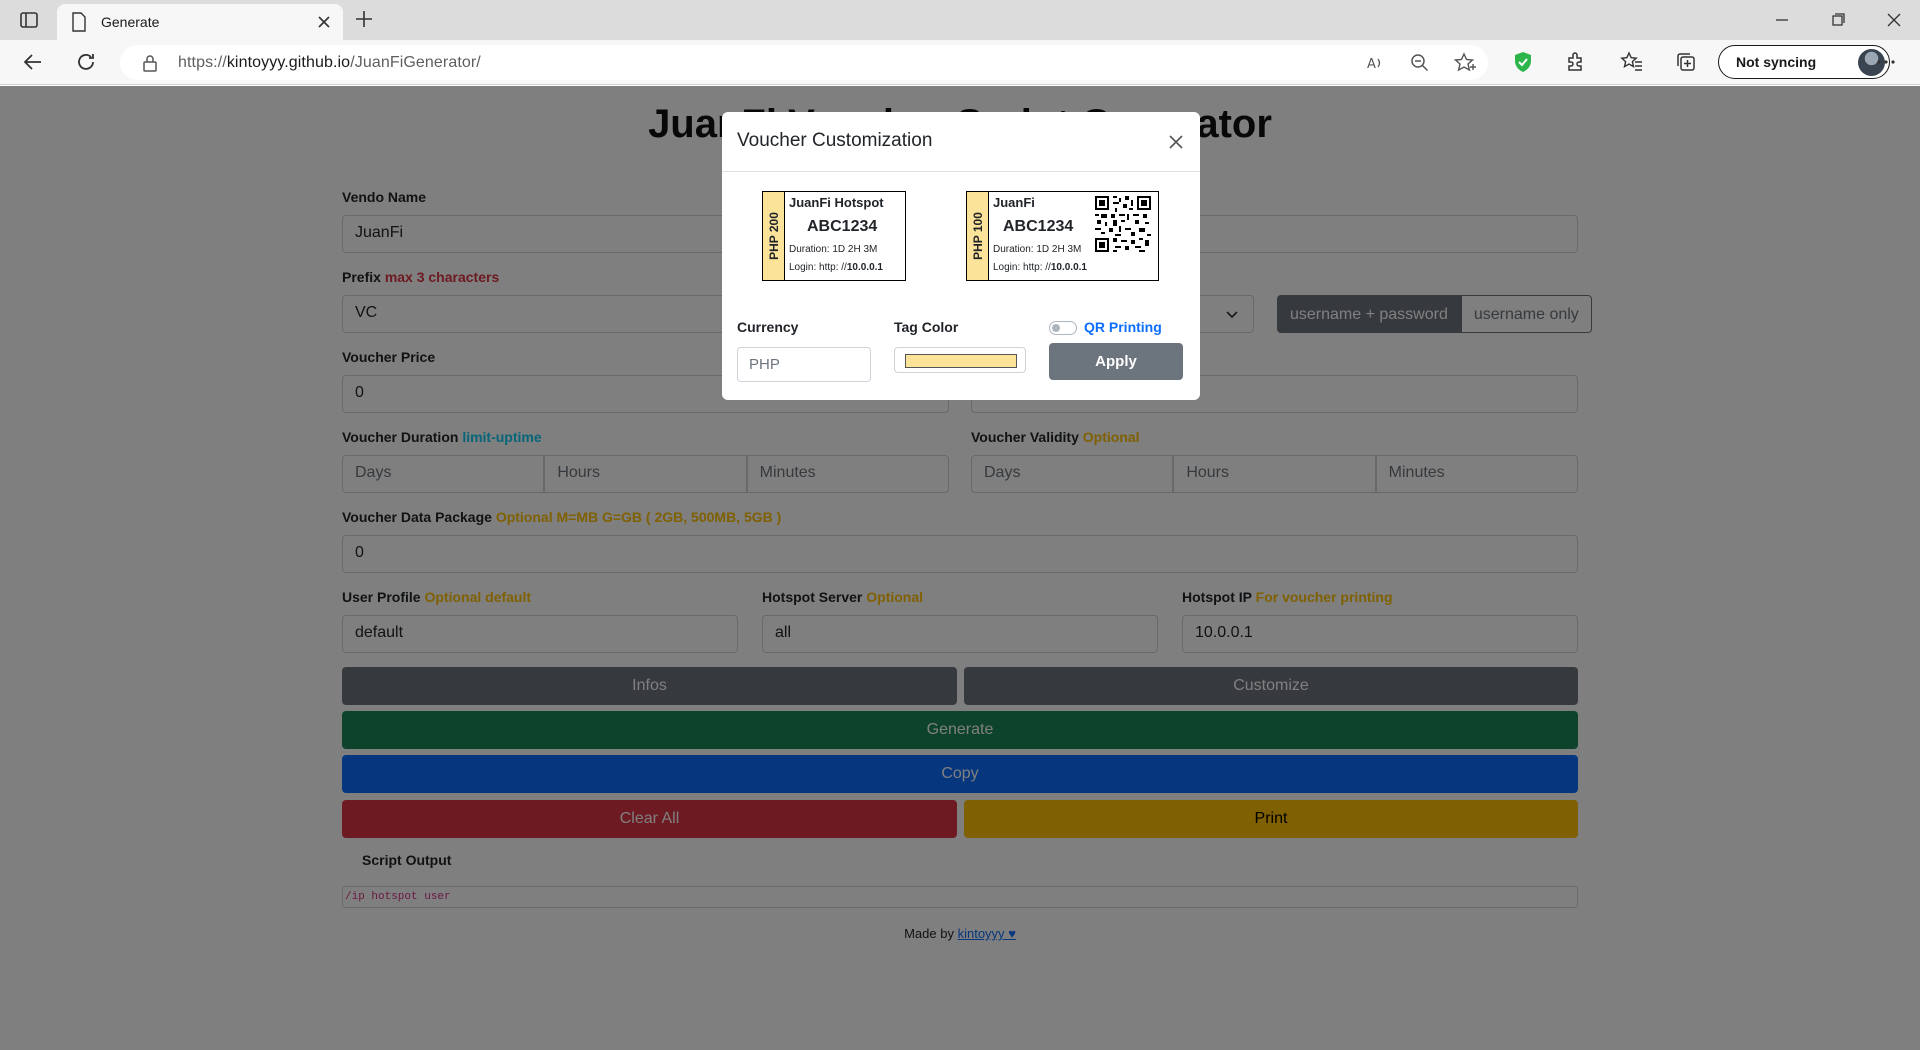 This screenshot has width=1920, height=1050. What do you see at coordinates (1838, 20) in the screenshot?
I see `restore-icon` at bounding box center [1838, 20].